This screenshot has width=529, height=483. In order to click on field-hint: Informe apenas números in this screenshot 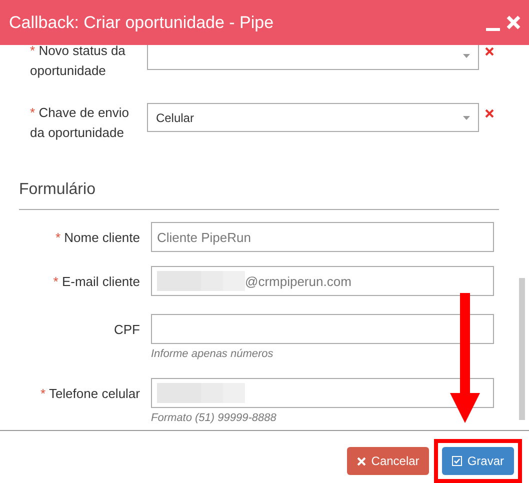, I will do `click(212, 354)`.